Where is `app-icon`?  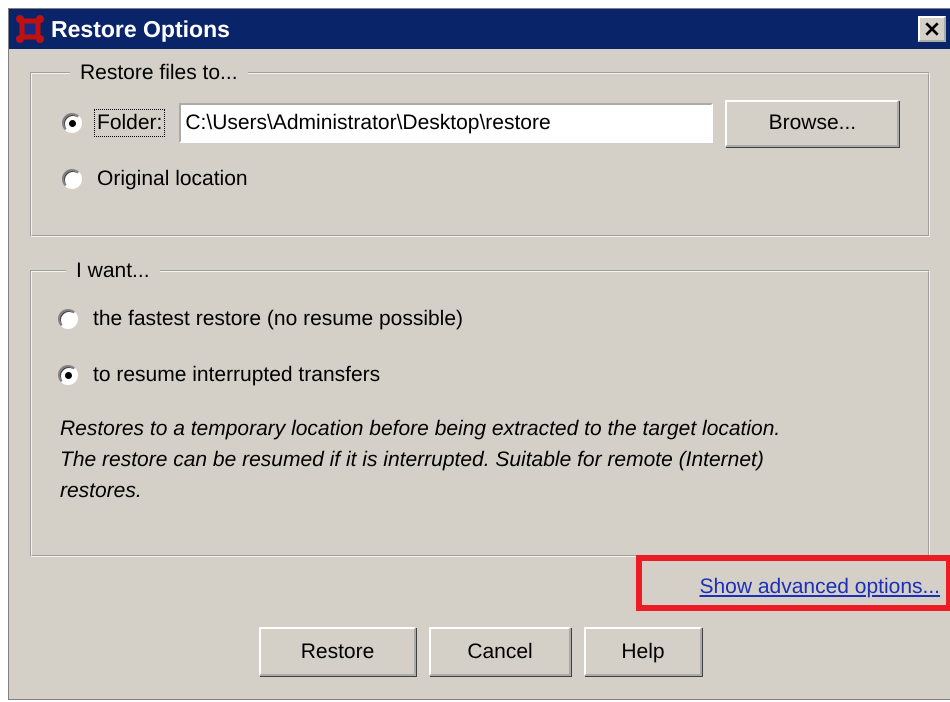
app-icon is located at coordinates (30, 29).